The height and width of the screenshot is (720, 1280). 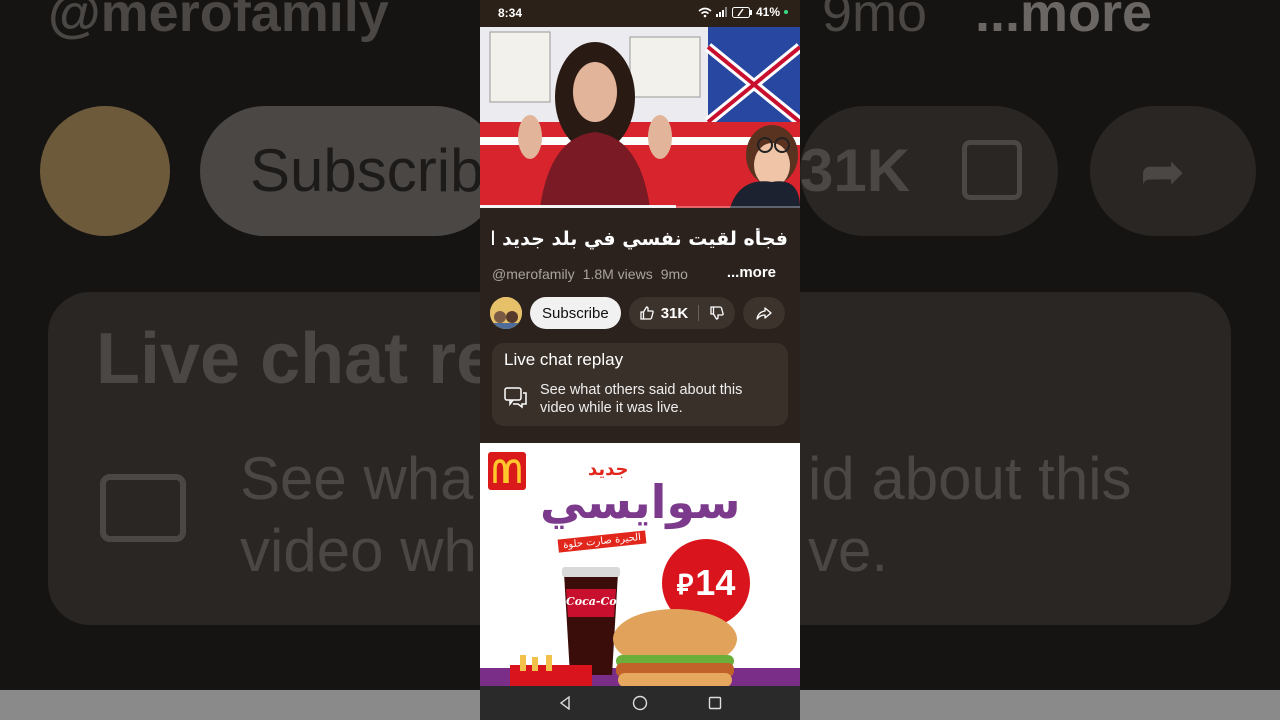 I want to click on ad-price: 14, so click(x=715, y=582).